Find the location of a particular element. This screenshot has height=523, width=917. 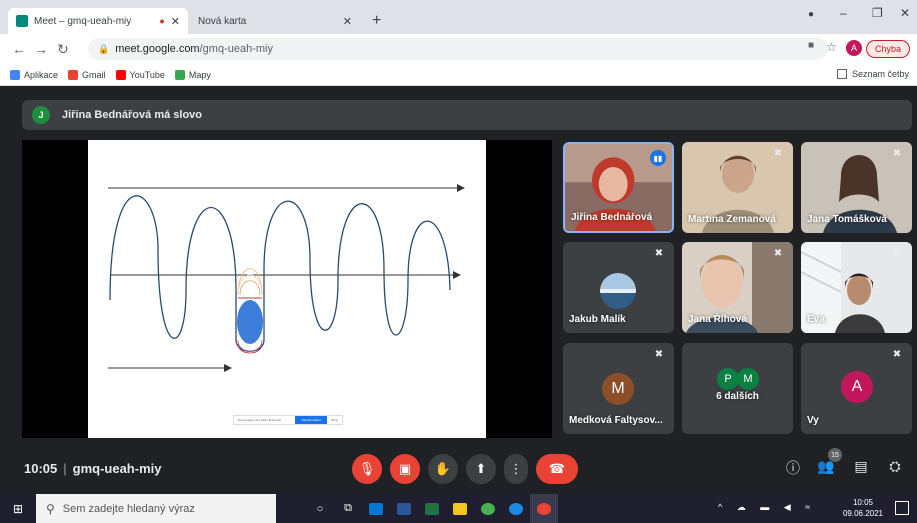

tab-title: Meet – gmq-ueah-miy is located at coordinates (83, 21).